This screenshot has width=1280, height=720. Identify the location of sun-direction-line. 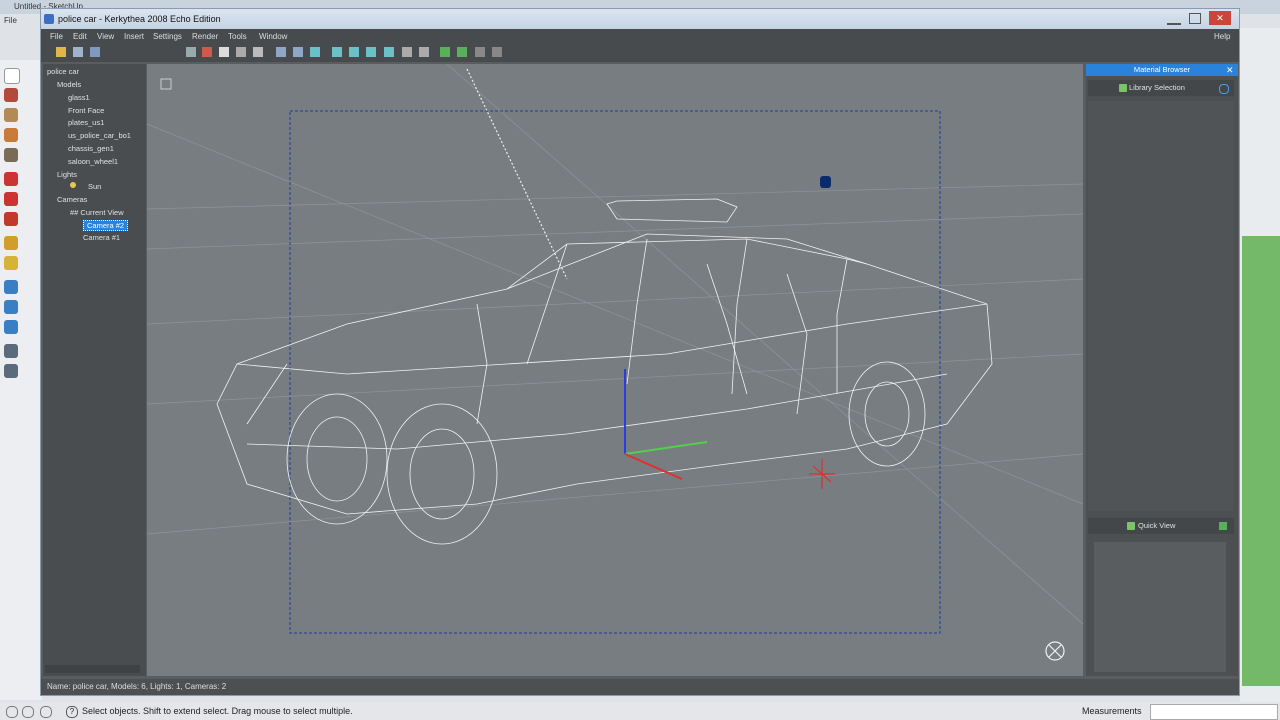
(517, 174).